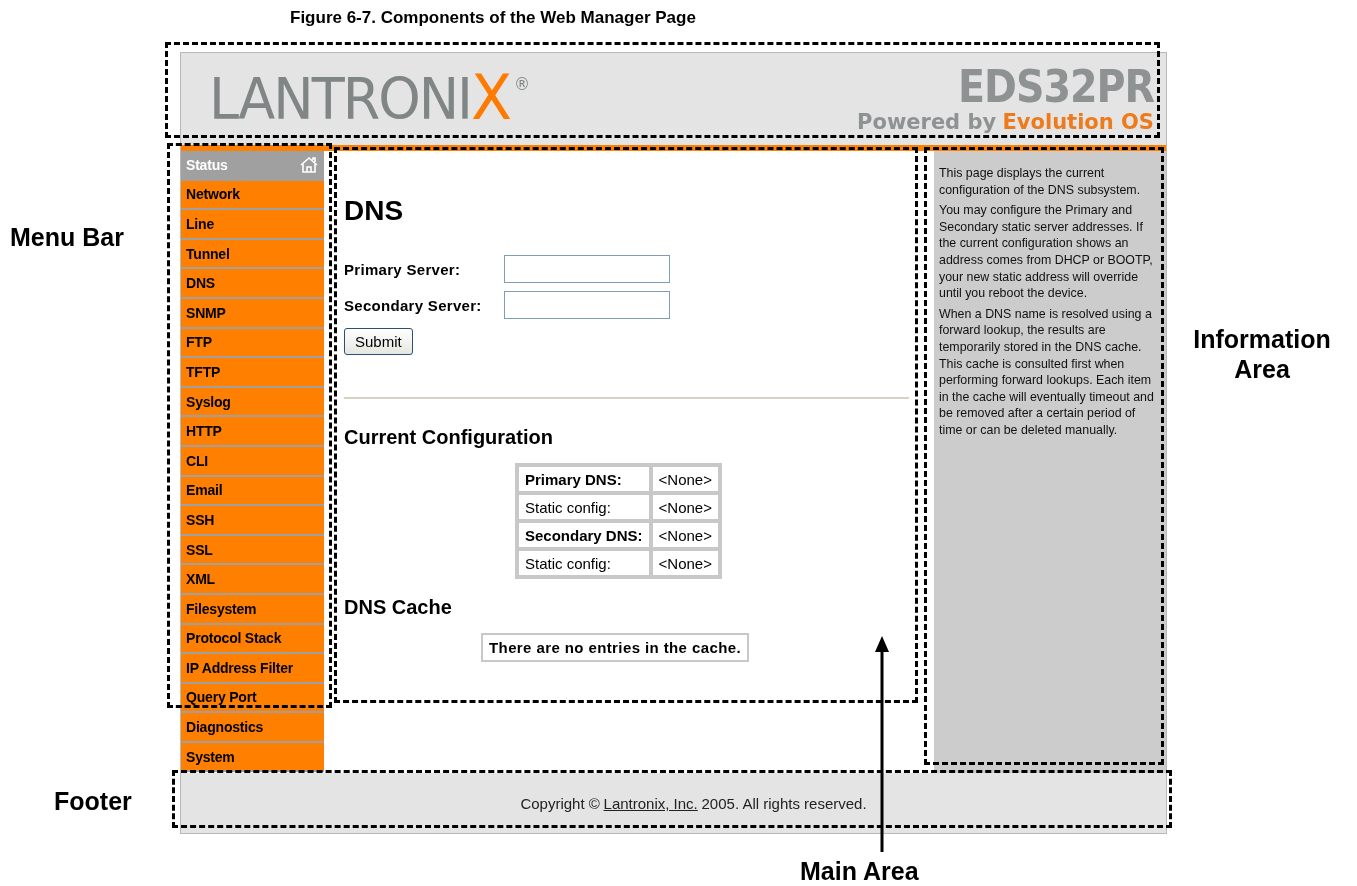 This screenshot has height=886, width=1357. What do you see at coordinates (309, 164) in the screenshot?
I see `home-icon` at bounding box center [309, 164].